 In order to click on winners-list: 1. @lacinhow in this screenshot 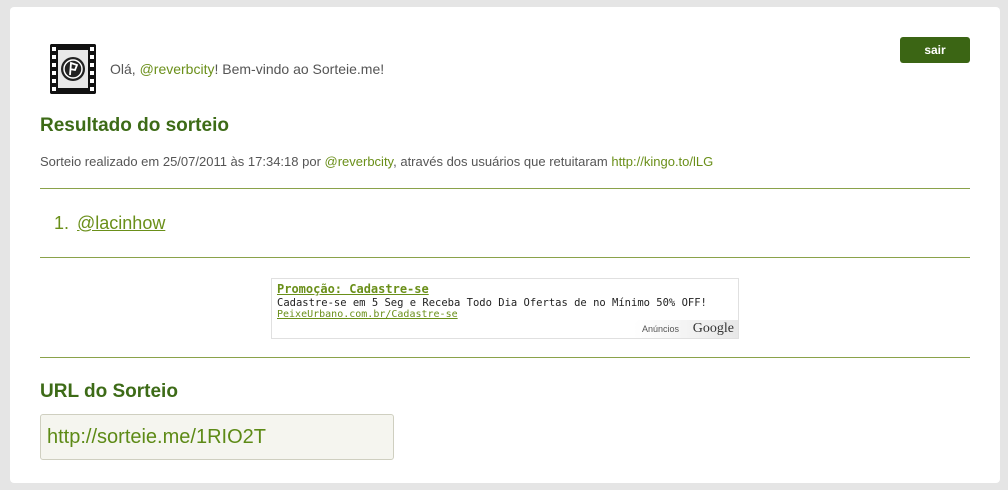, I will do `click(109, 223)`.